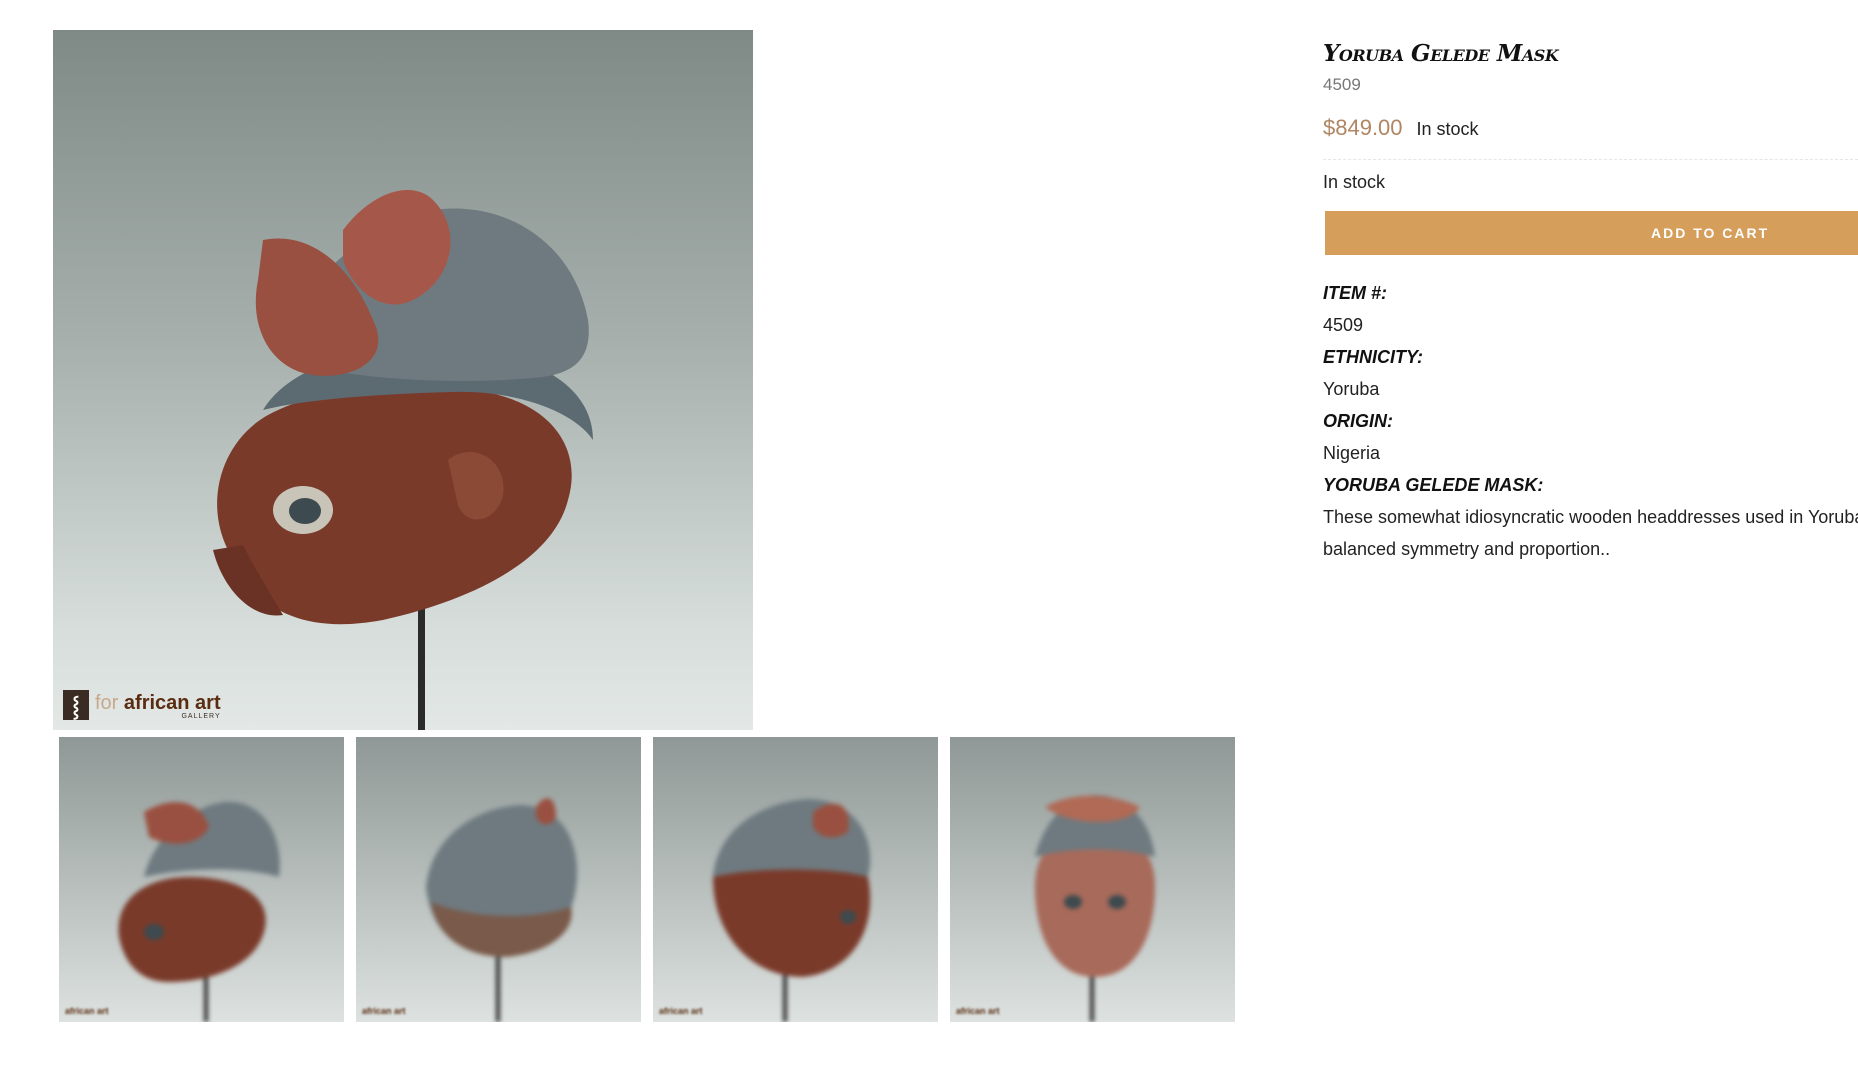 Image resolution: width=1858 pixels, height=1073 pixels. What do you see at coordinates (1354, 182) in the screenshot?
I see `stock-status: In stock` at bounding box center [1354, 182].